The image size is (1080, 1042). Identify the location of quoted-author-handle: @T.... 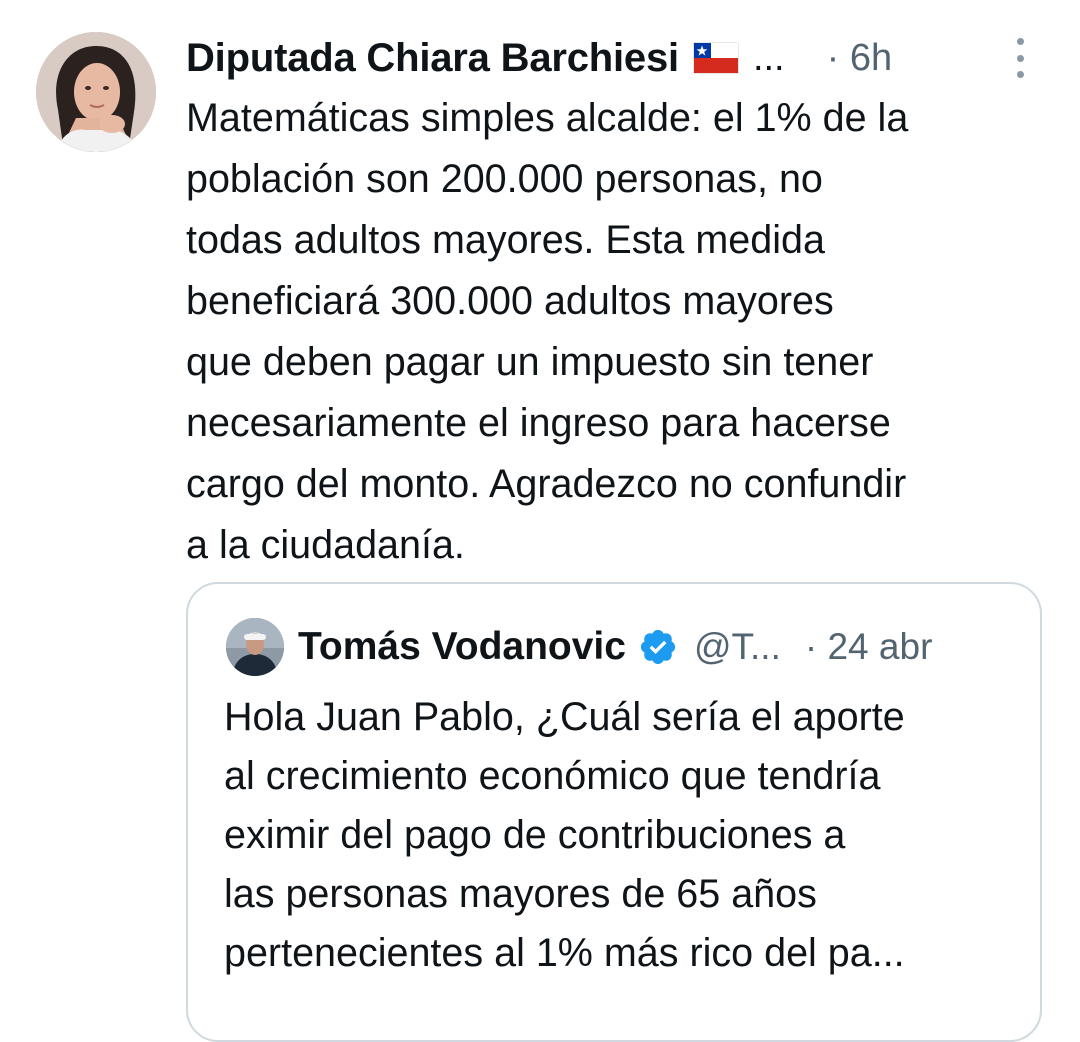
(737, 646).